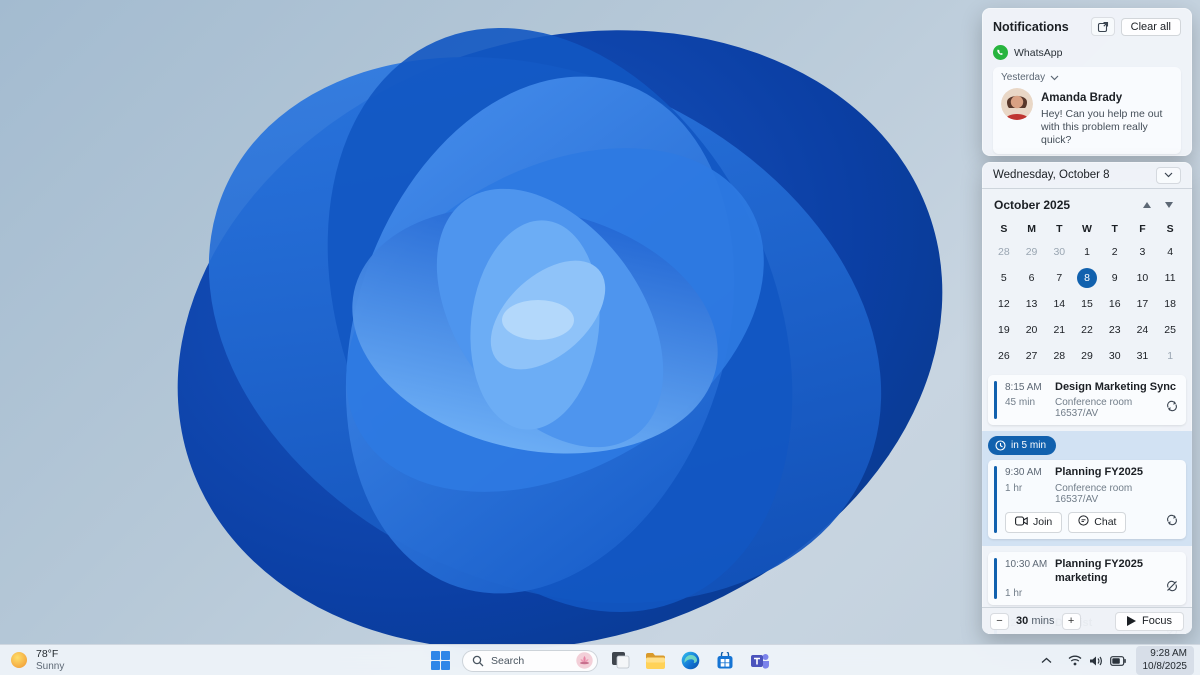 Image resolution: width=1200 pixels, height=675 pixels. I want to click on edge-button, so click(690, 661).